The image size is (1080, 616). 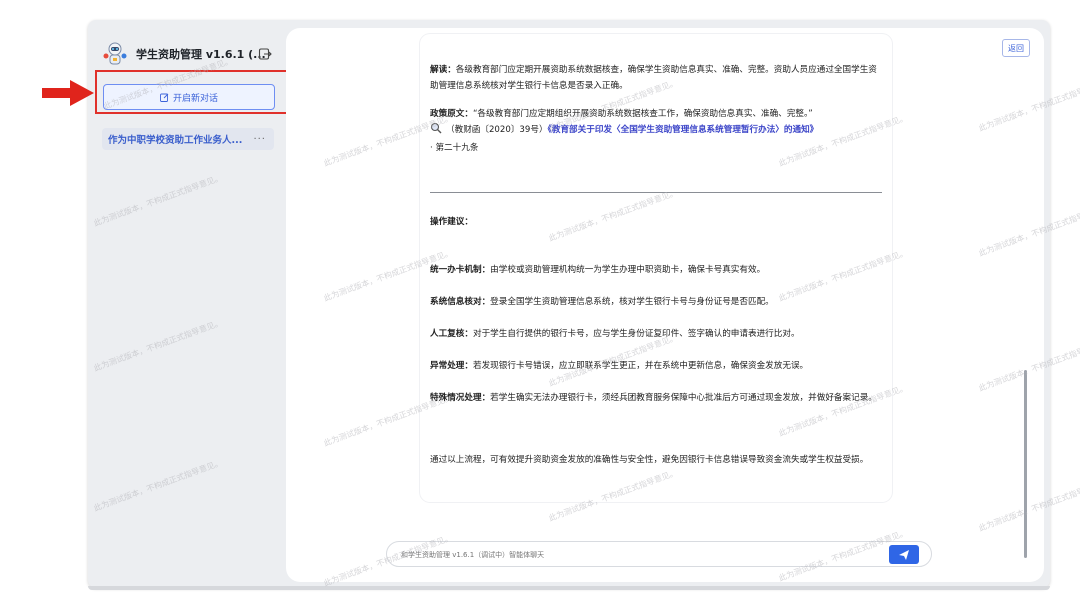 I want to click on interpret-label: 解读：, so click(x=443, y=70).